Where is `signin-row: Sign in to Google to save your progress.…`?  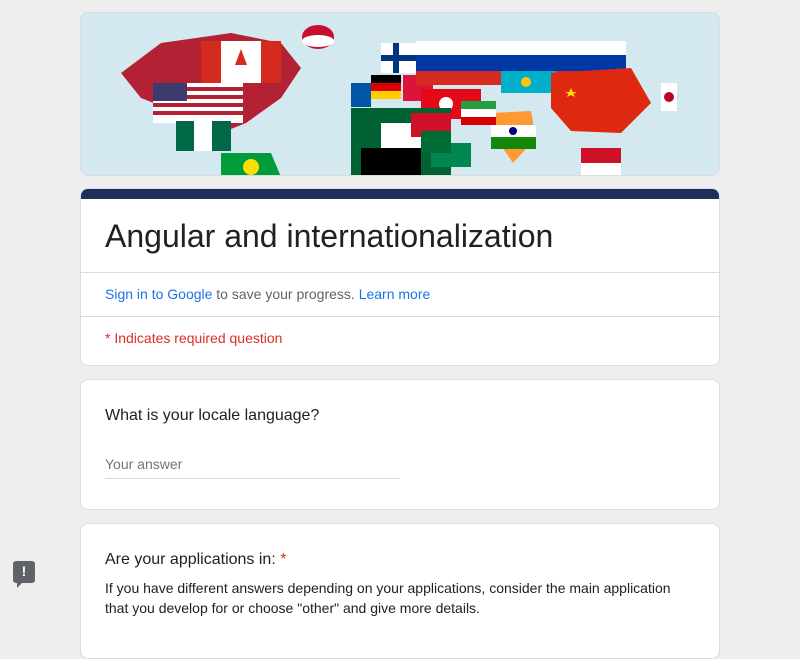 signin-row: Sign in to Google to save your progress.… is located at coordinates (400, 295).